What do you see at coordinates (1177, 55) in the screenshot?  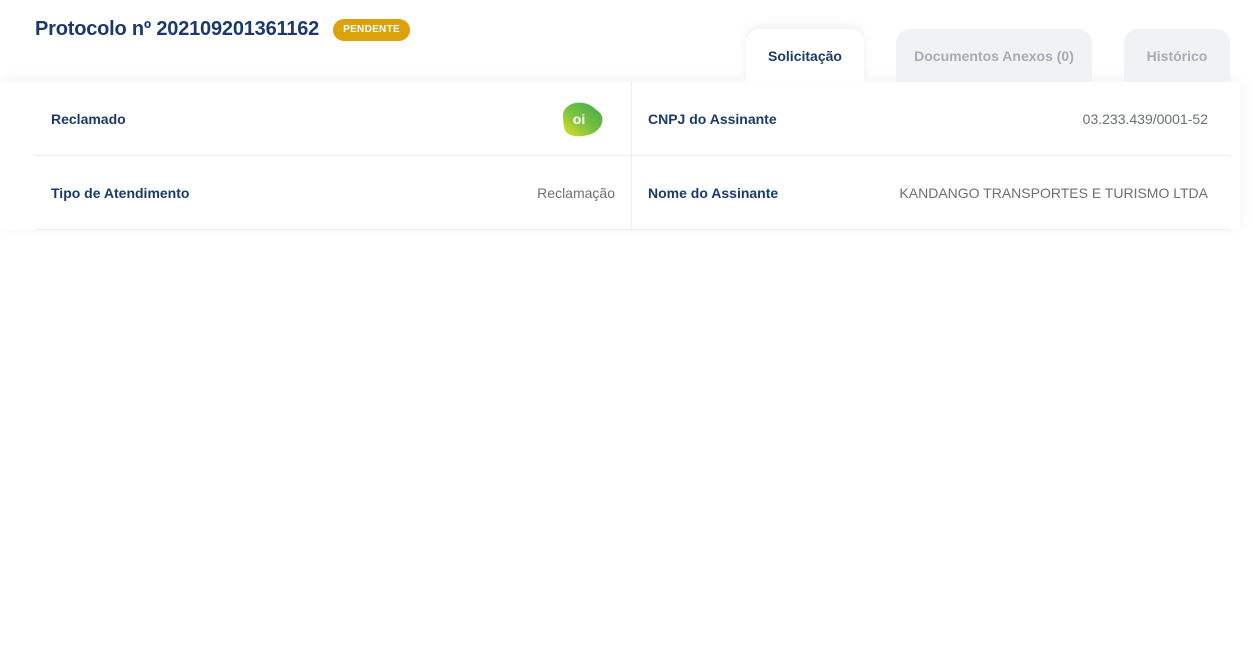 I see `tab-historico: Histórico` at bounding box center [1177, 55].